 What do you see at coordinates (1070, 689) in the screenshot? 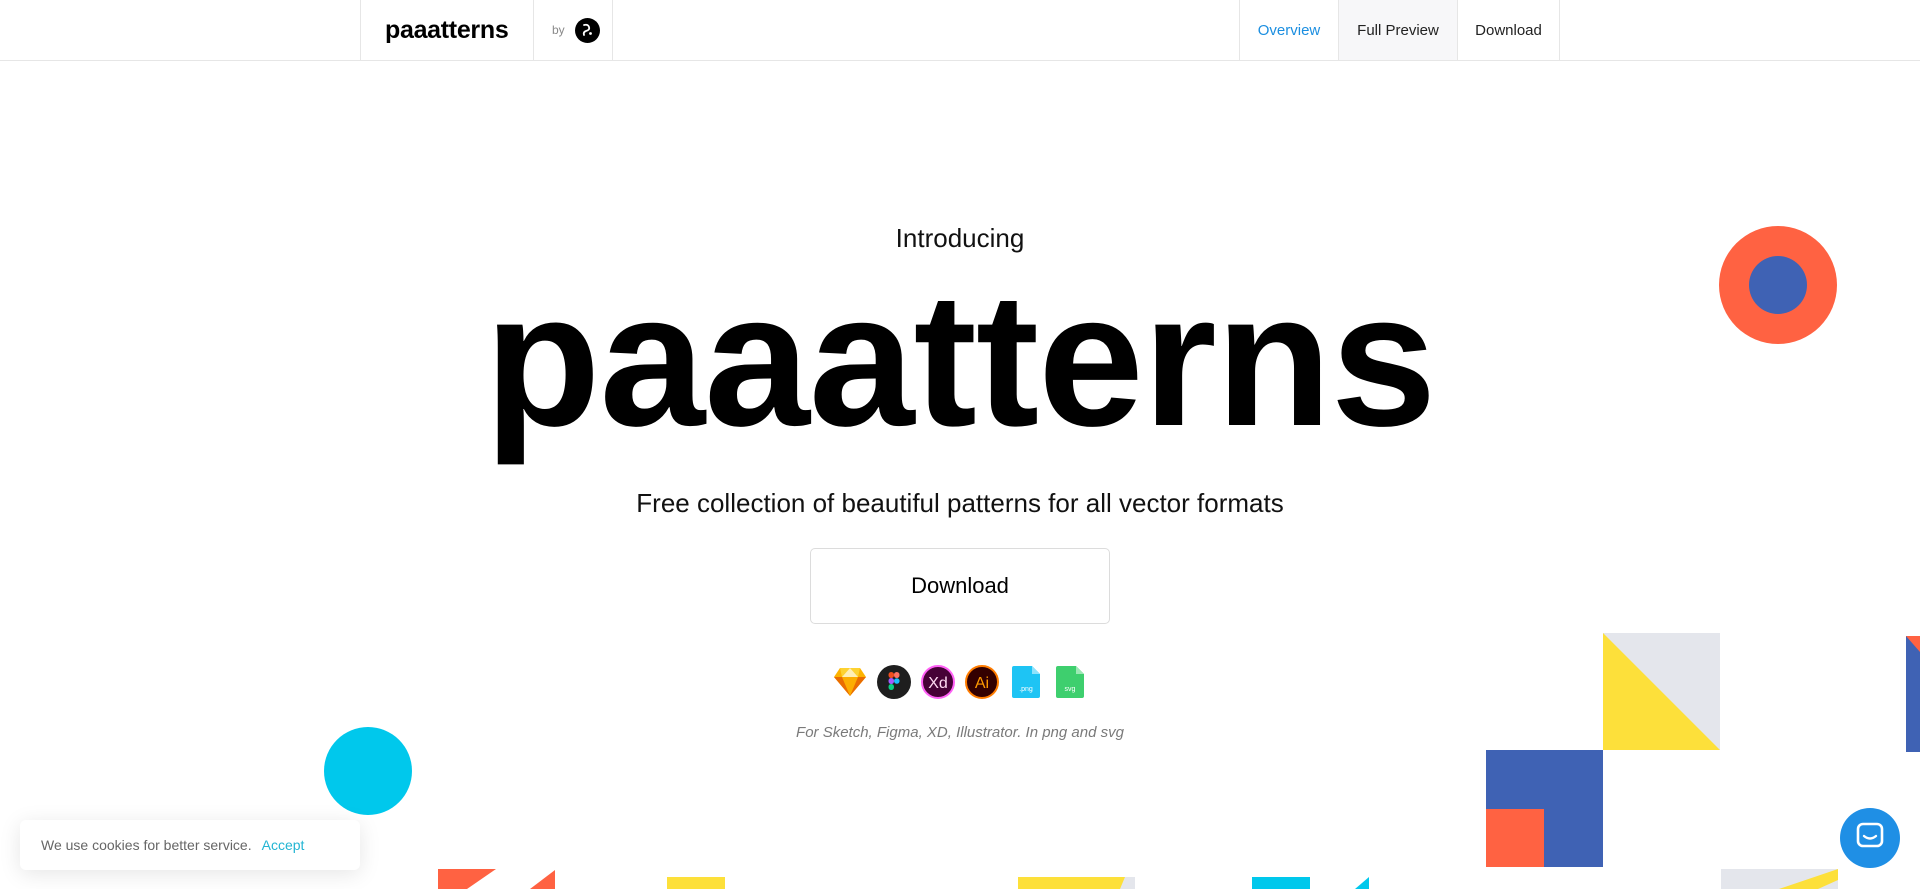
I see `svg-text: svg` at bounding box center [1070, 689].